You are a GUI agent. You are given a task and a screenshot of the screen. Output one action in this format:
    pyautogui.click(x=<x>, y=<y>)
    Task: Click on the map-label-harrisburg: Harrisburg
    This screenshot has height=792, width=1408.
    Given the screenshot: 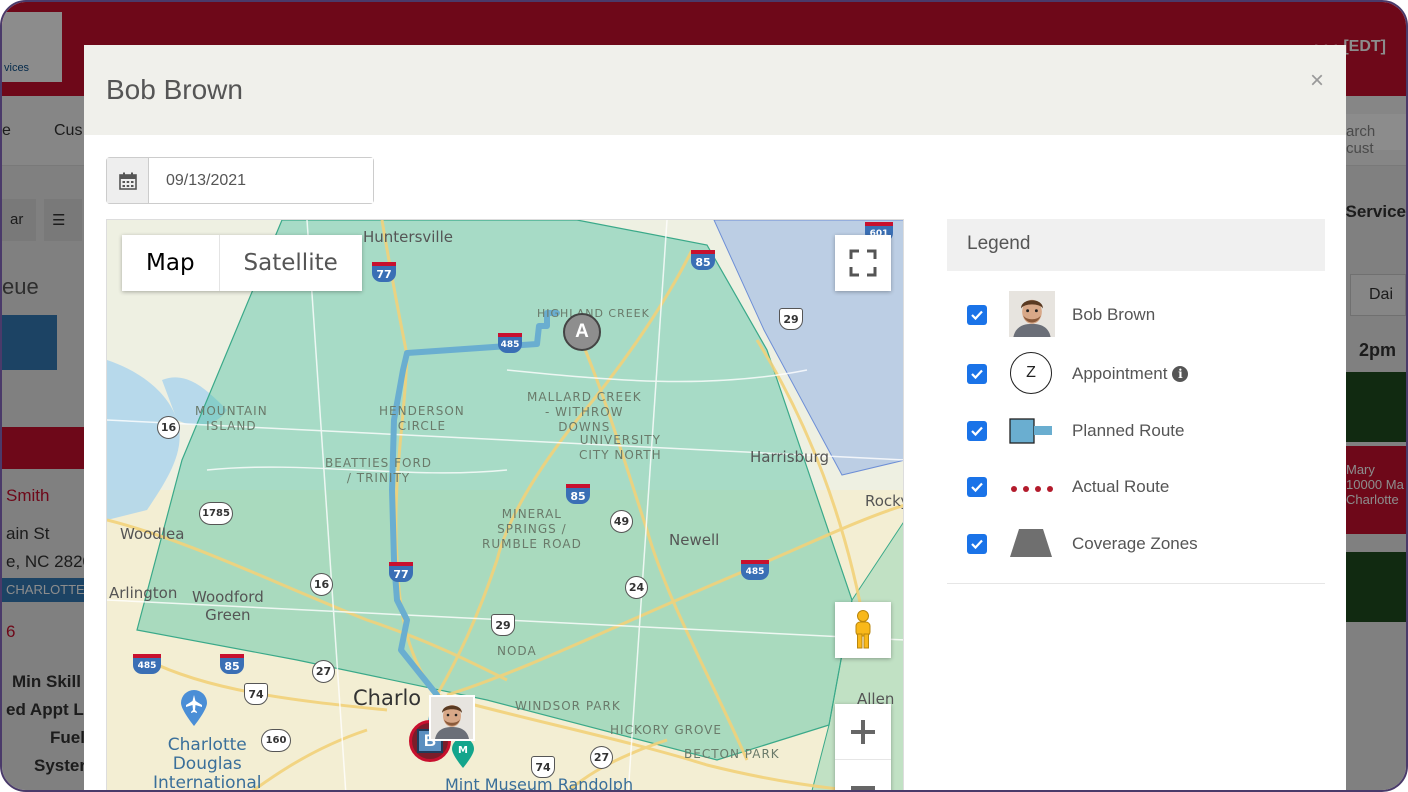 What is the action you would take?
    pyautogui.click(x=789, y=457)
    